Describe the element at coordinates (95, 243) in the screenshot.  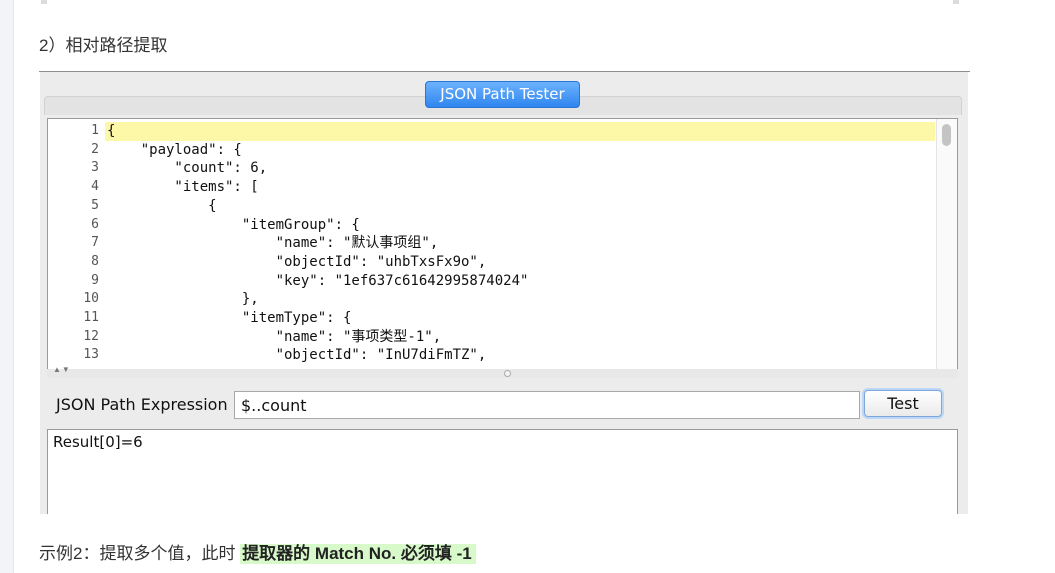
I see `line-number: 7` at that location.